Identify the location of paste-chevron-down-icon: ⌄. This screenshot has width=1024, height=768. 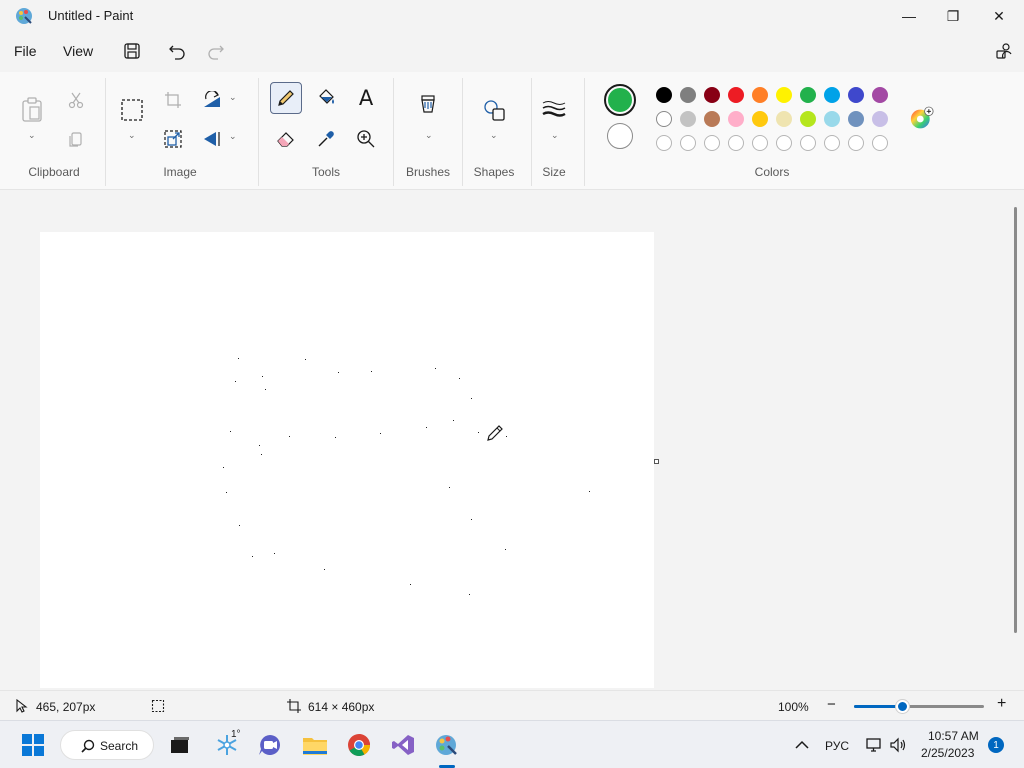
(32, 135).